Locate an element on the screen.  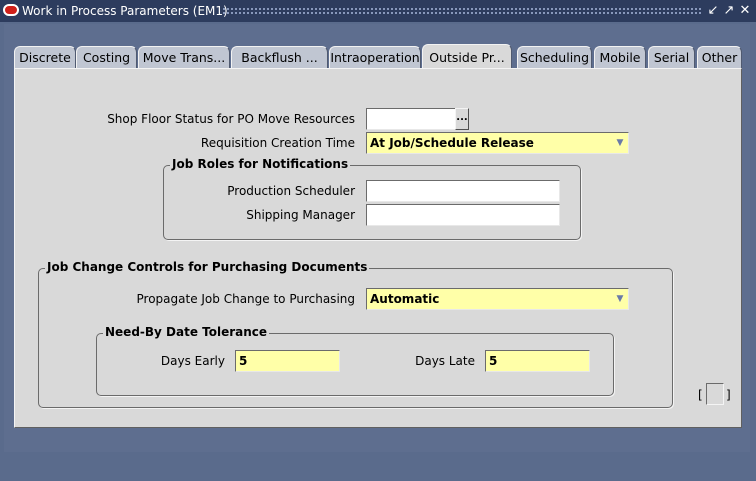
tab-scheduling: Scheduling is located at coordinates (554, 57).